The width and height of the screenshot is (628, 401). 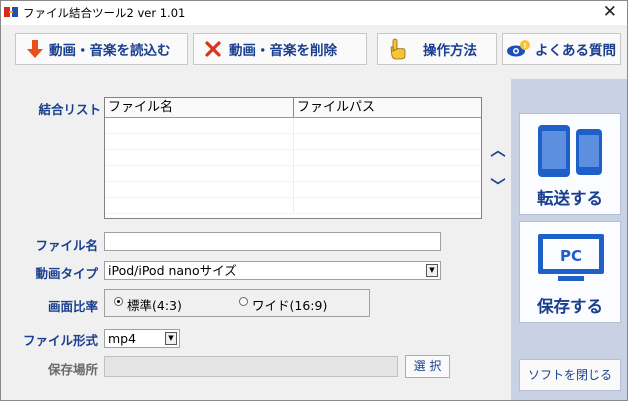 I want to click on format-value: mp4, so click(x=122, y=338).